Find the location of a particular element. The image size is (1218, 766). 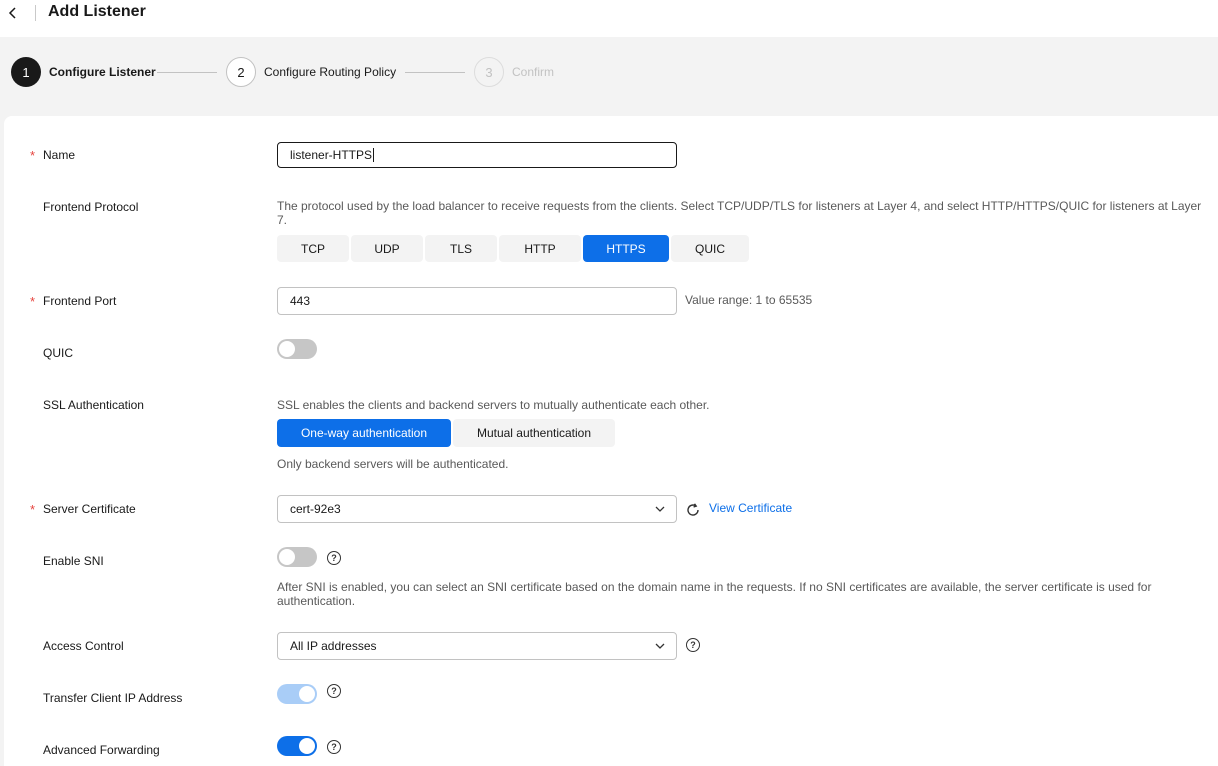

protocol-udp: UDP is located at coordinates (387, 248).